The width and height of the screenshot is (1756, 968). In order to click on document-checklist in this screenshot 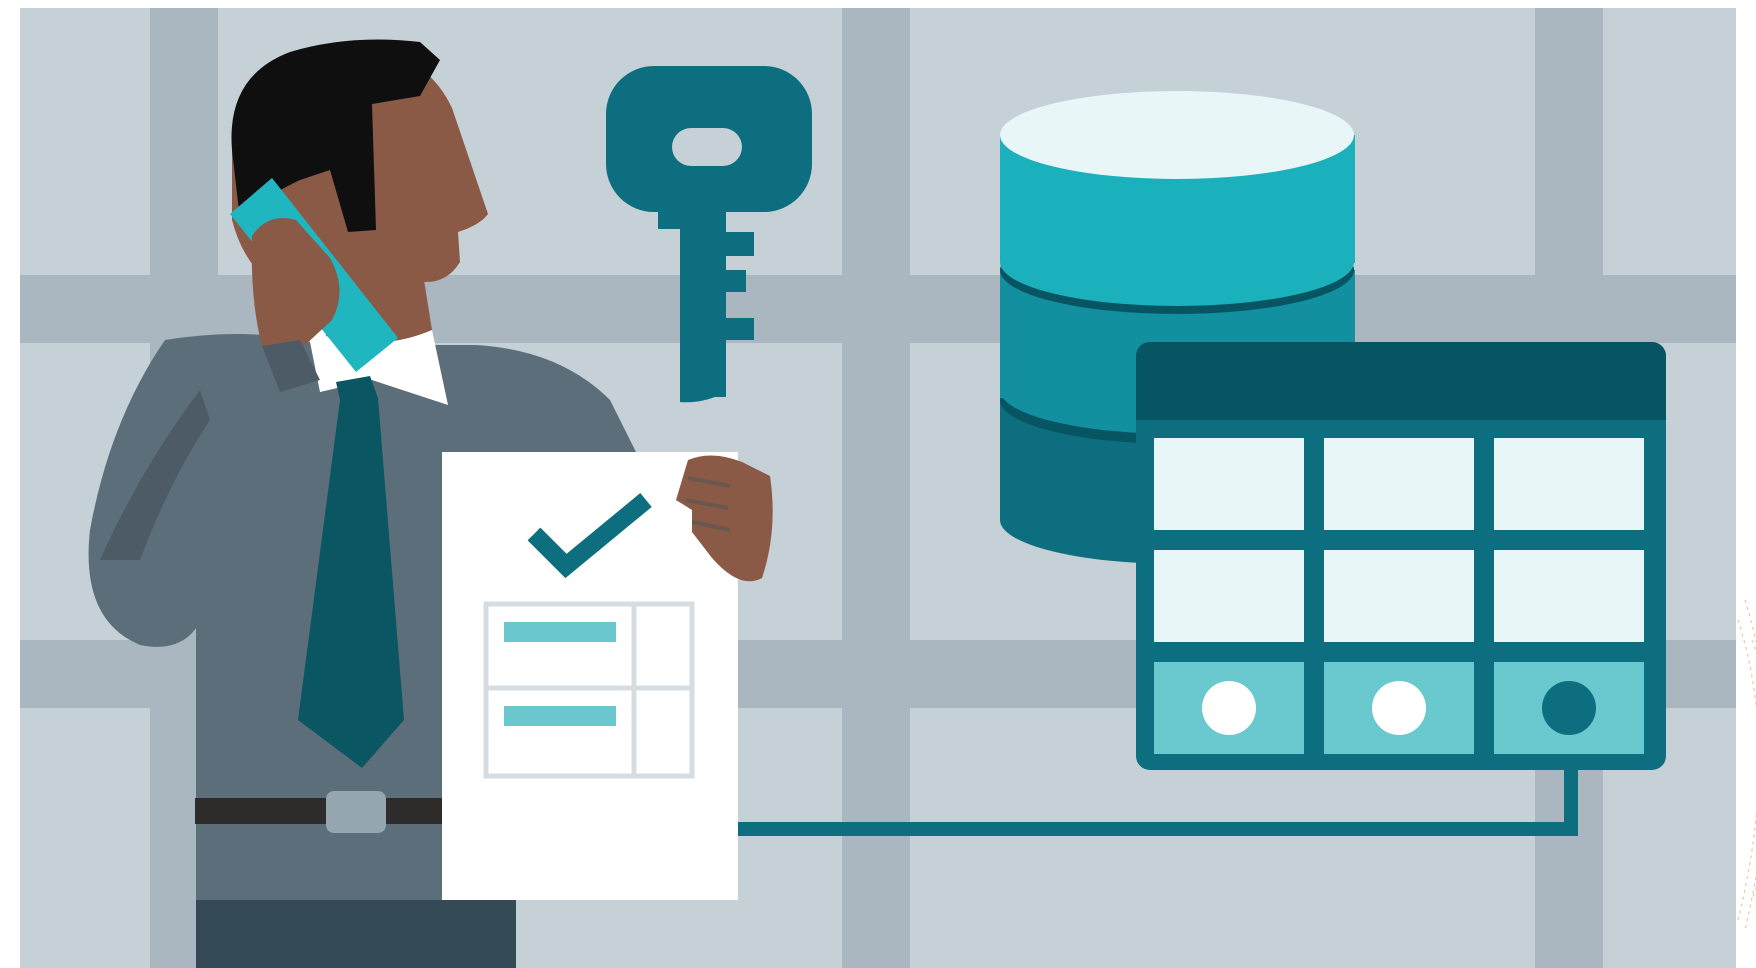, I will do `click(607, 676)`.